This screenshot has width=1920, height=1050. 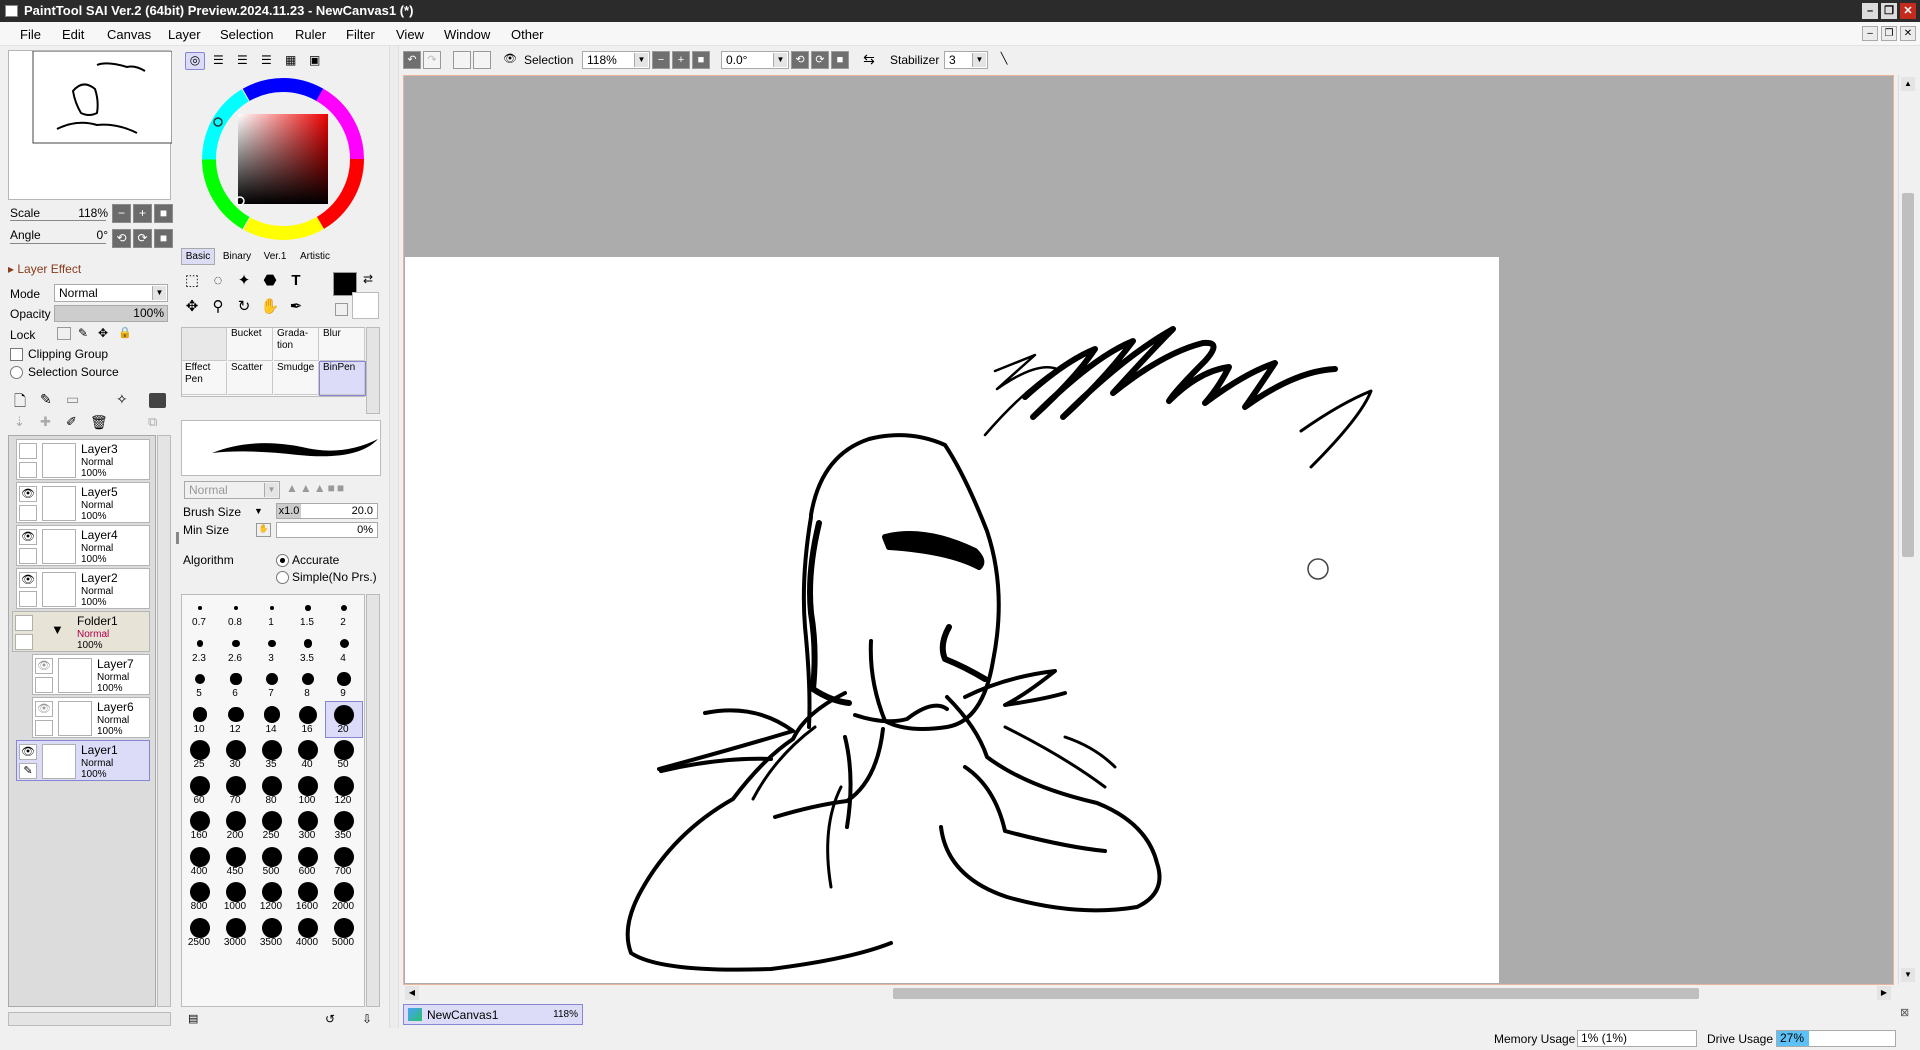 What do you see at coordinates (272, 755) in the screenshot?
I see `brush-size-cell: 35` at bounding box center [272, 755].